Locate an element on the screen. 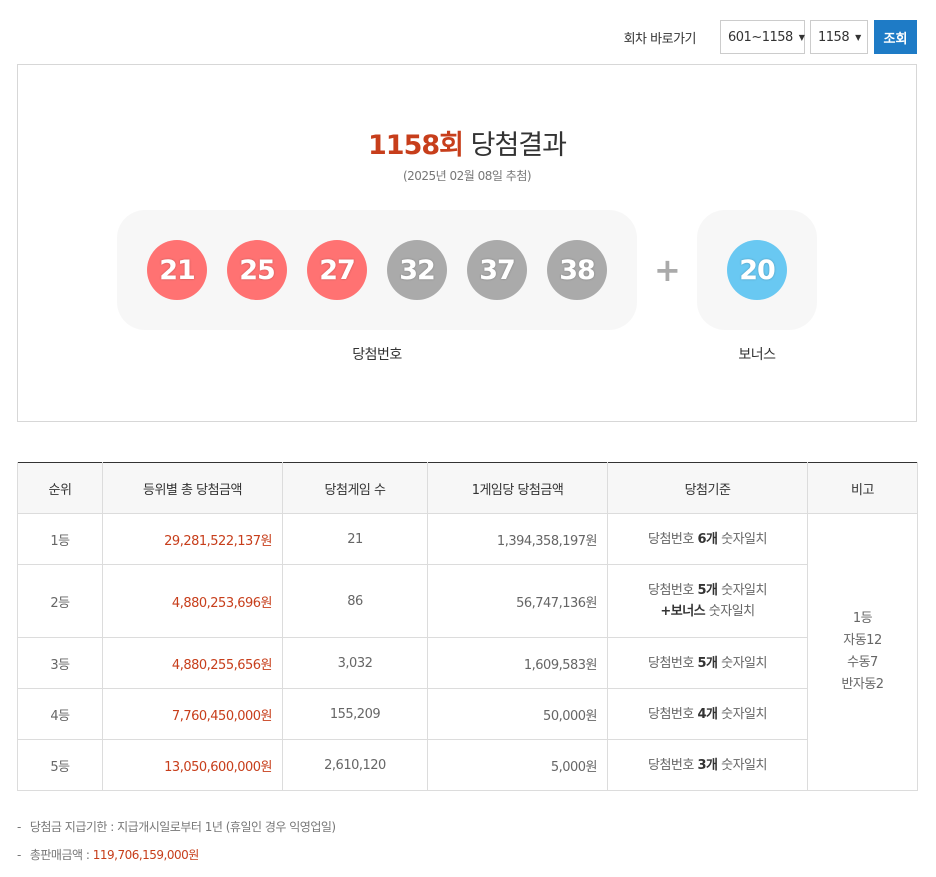 The image size is (936, 877). total-sales-label: 총판매금액 : is located at coordinates (61, 855).